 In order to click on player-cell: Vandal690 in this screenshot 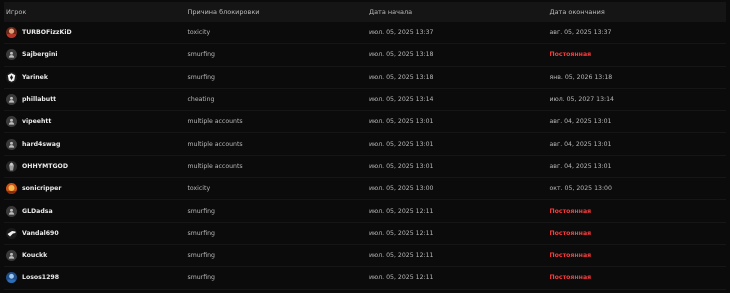, I will do `click(96, 233)`.